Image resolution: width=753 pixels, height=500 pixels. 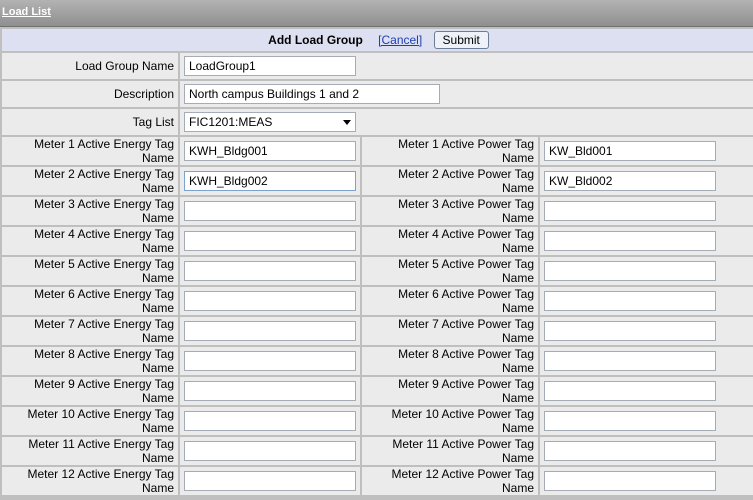 I want to click on meter-9-energy-cell, so click(x=270, y=391).